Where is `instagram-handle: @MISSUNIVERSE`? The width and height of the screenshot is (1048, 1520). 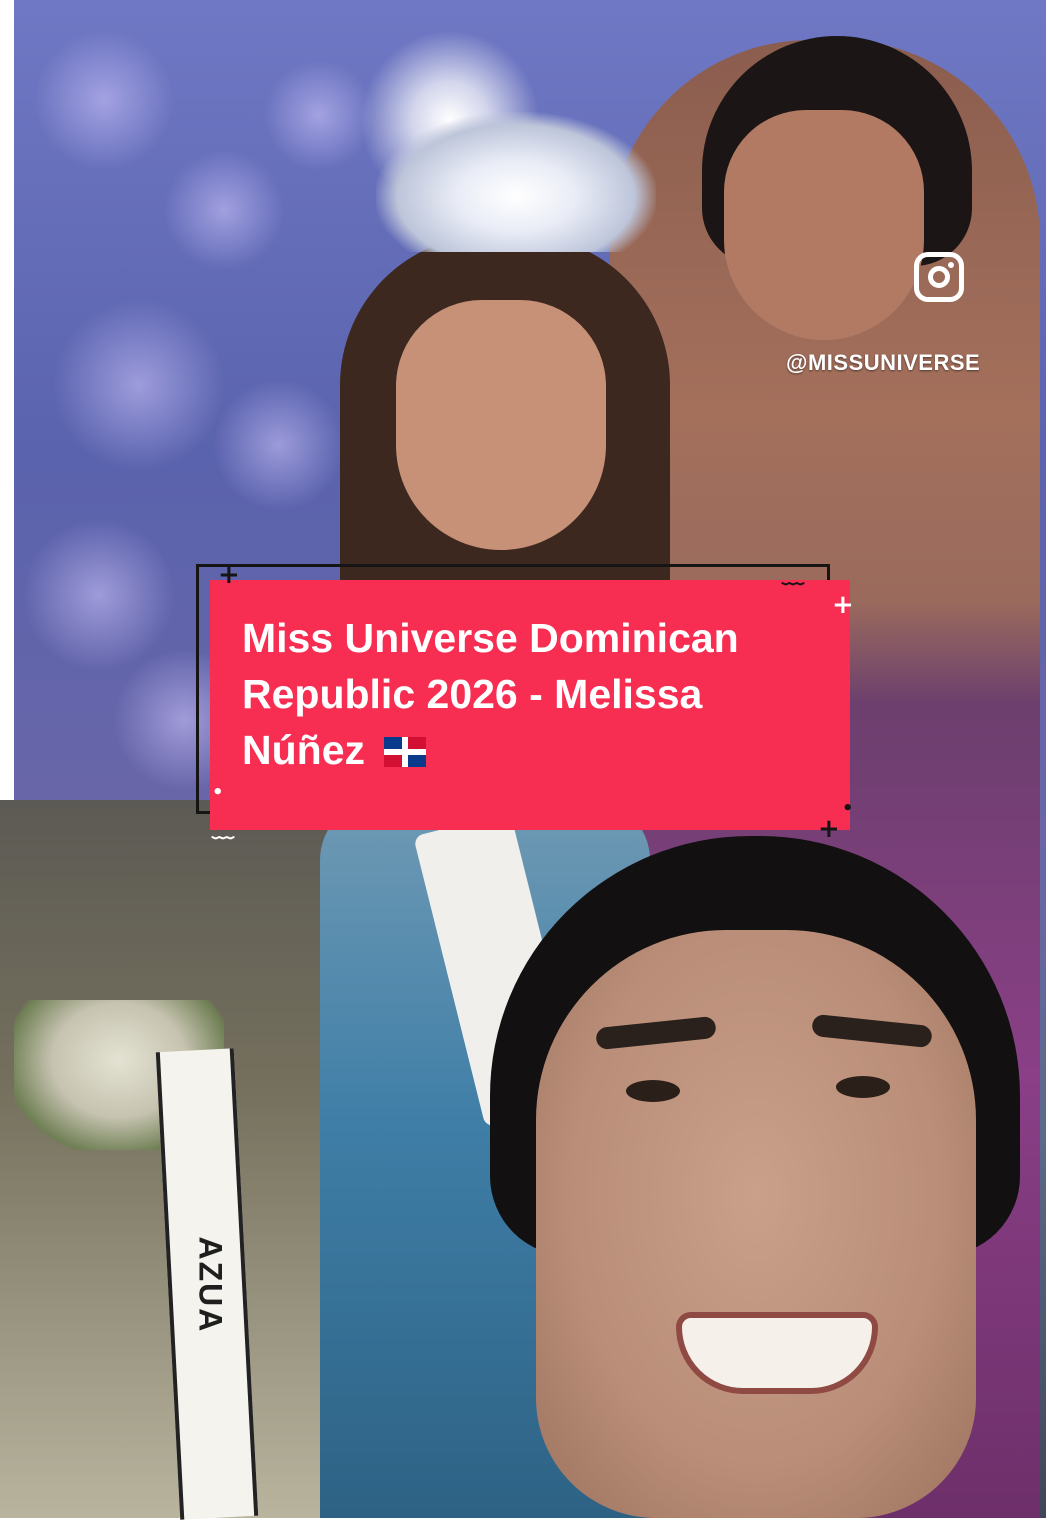
instagram-handle: @MISSUNIVERSE is located at coordinates (883, 362).